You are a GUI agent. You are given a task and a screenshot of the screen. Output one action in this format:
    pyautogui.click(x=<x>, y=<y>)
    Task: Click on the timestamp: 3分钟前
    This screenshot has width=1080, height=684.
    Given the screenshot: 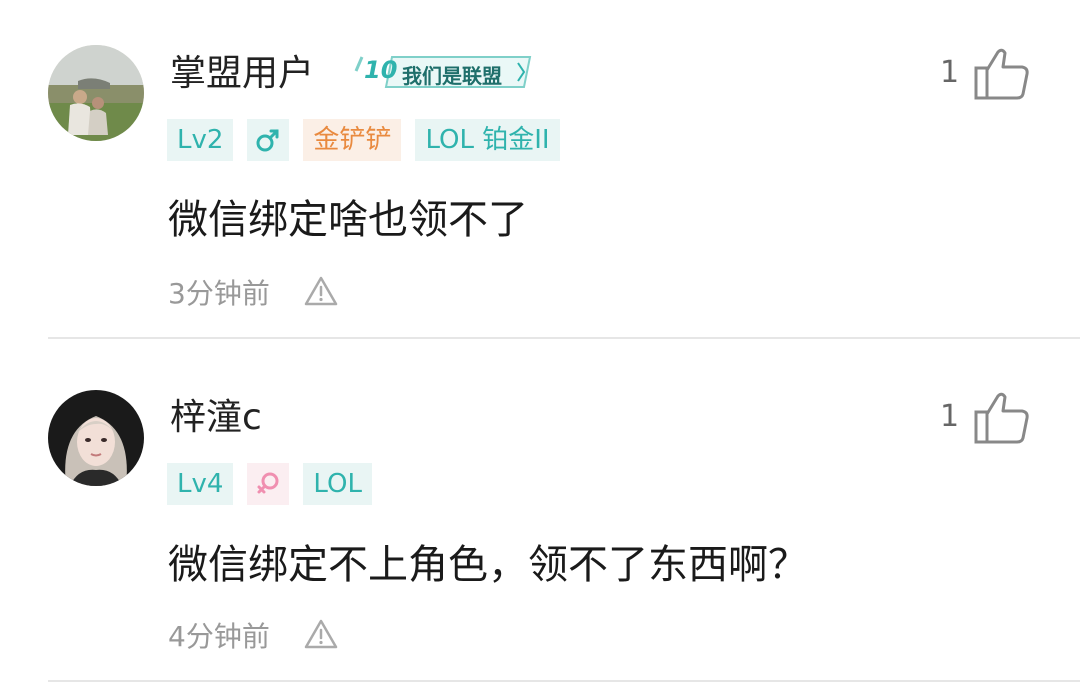 What is the action you would take?
    pyautogui.click(x=219, y=293)
    